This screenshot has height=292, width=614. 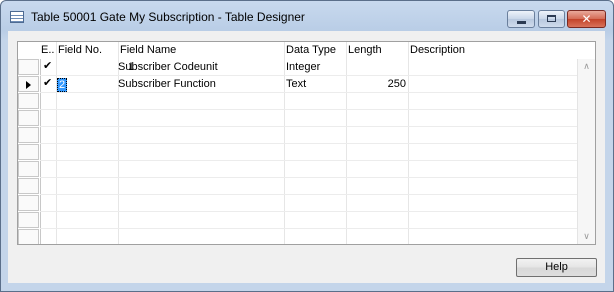 I want to click on current-row-arrow-icon, so click(x=28, y=85).